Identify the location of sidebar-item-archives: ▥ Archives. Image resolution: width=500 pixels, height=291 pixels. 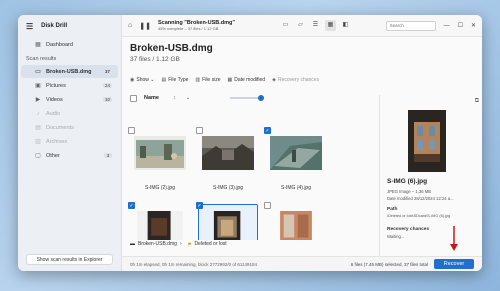
(69, 141).